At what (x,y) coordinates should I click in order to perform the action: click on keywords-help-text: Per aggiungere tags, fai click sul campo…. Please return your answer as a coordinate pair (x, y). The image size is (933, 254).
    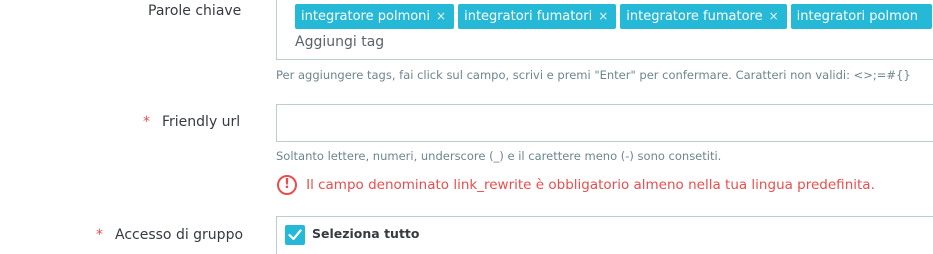
    Looking at the image, I should click on (593, 75).